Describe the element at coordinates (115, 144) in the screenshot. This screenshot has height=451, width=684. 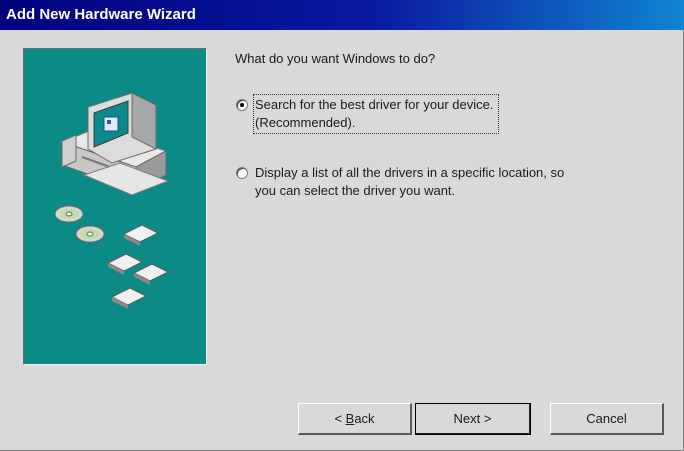
I see `computer-icon` at that location.